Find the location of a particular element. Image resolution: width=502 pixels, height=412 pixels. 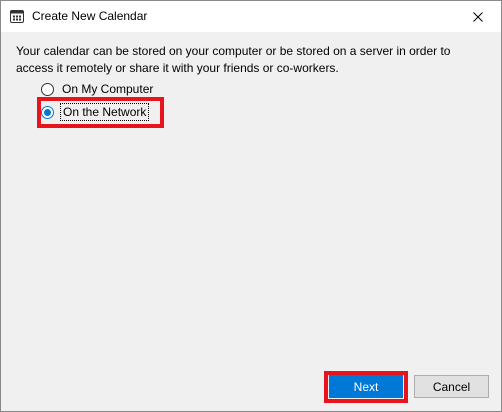

next-button: Next is located at coordinates (366, 386).